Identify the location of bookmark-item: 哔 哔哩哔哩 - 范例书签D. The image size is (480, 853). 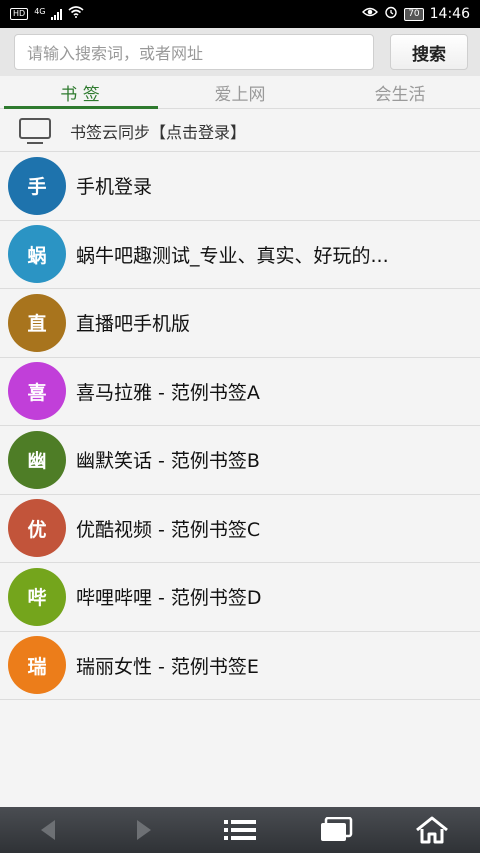
(240, 597).